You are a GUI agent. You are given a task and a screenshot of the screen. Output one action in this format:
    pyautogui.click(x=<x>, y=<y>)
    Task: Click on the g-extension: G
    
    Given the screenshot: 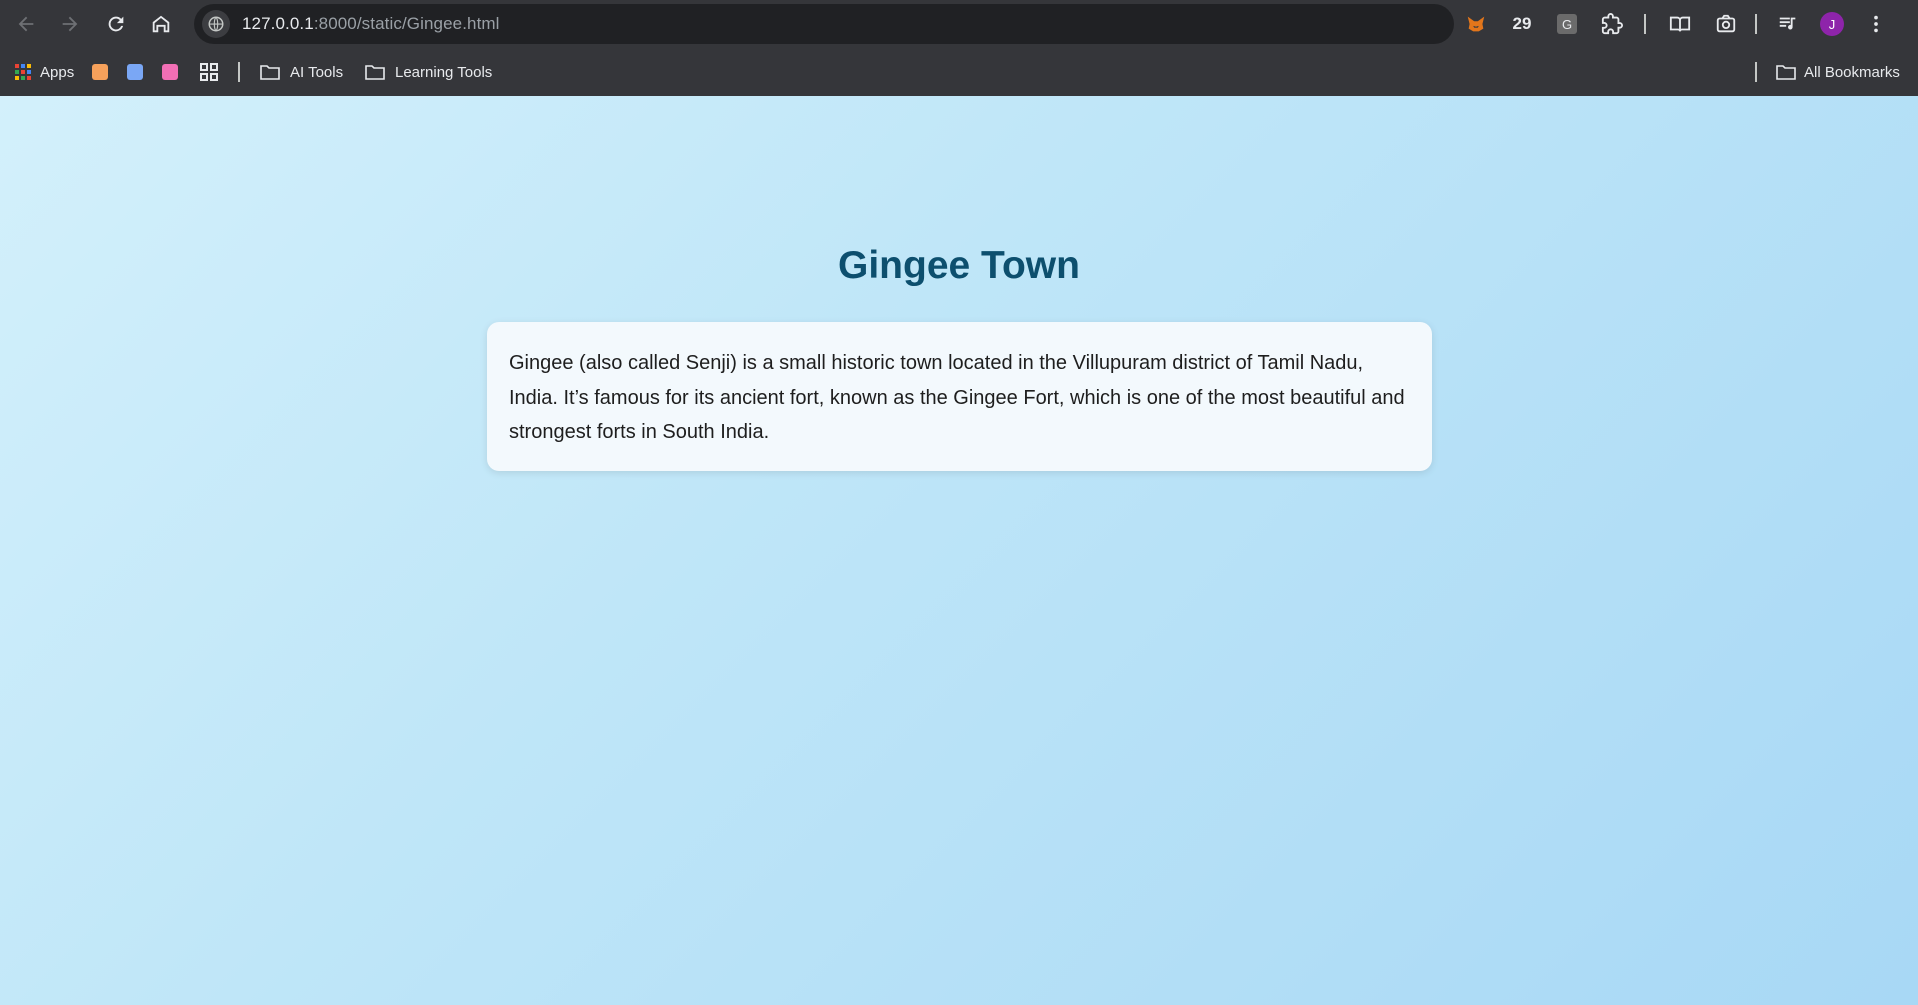 What is the action you would take?
    pyautogui.click(x=1567, y=24)
    